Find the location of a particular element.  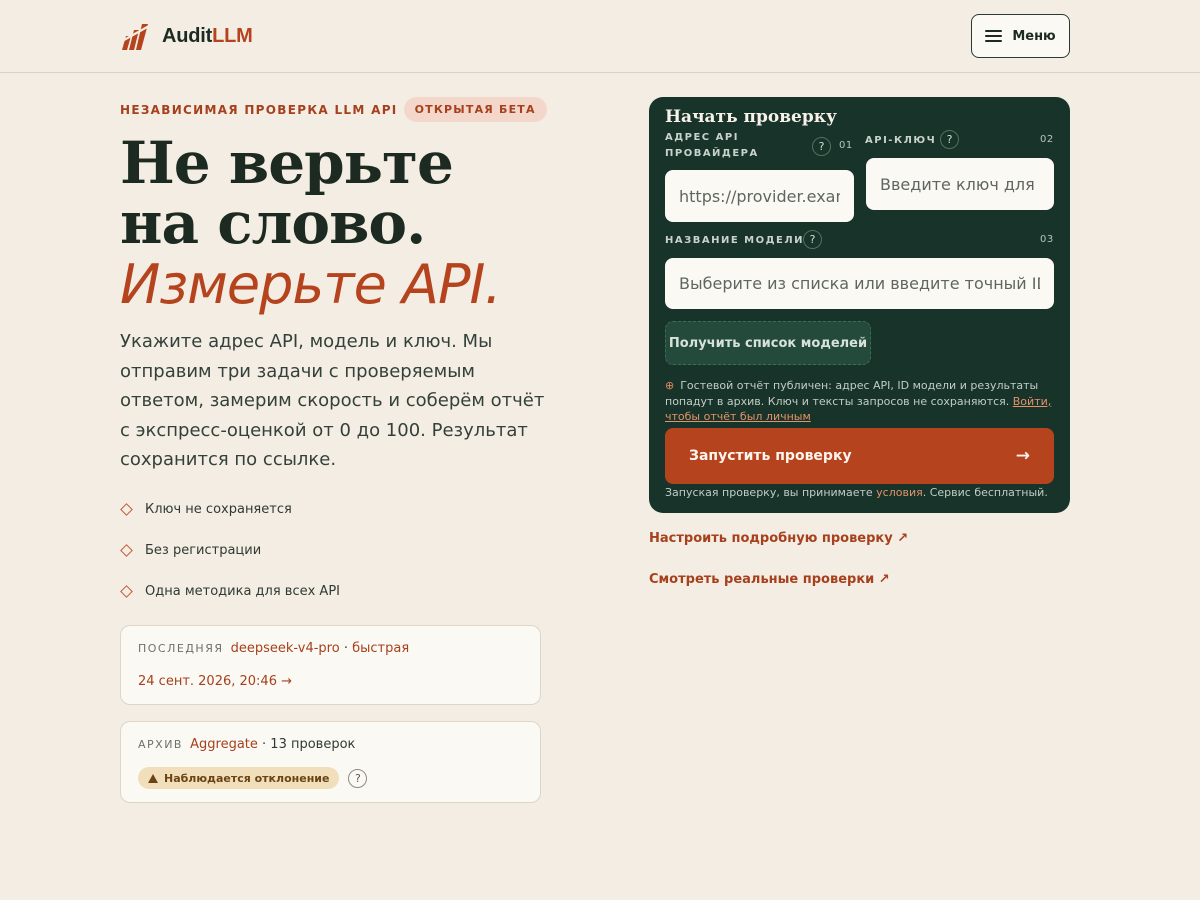

terms-link: условия is located at coordinates (899, 492).